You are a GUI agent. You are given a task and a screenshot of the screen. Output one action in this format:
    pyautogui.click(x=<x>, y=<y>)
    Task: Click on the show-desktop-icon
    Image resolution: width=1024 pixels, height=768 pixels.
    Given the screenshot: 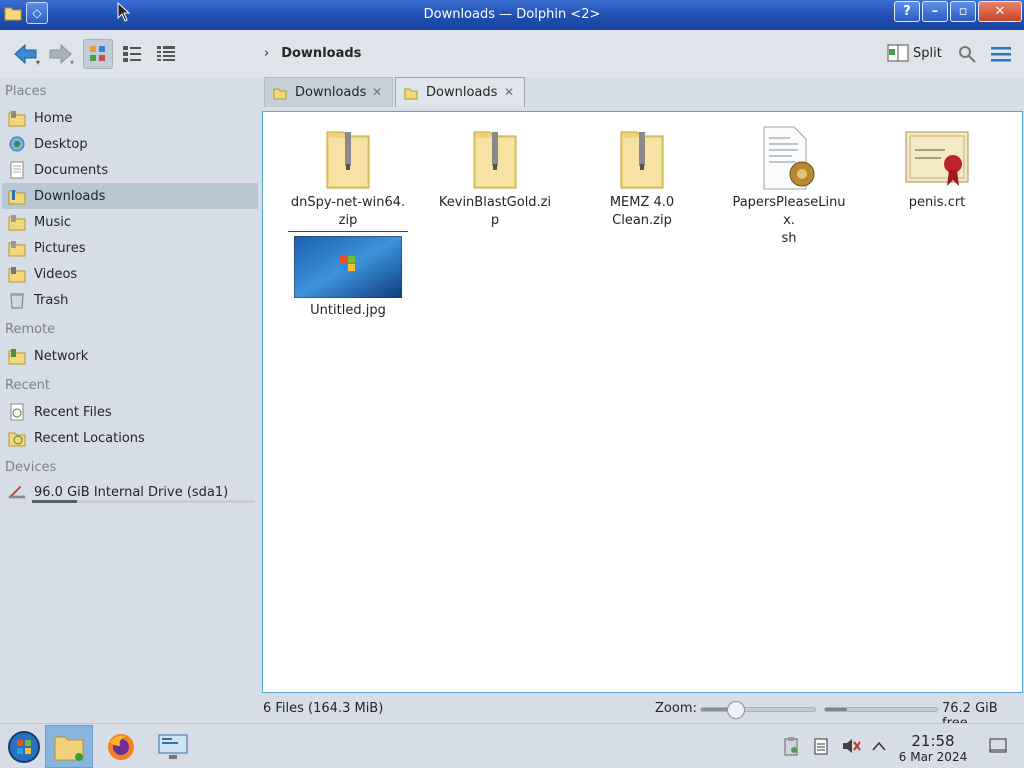 What is the action you would take?
    pyautogui.click(x=998, y=746)
    